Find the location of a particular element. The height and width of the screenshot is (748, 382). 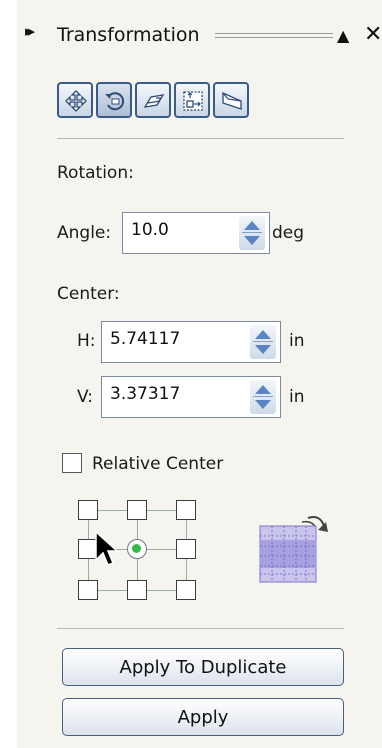

angle-unit: deg is located at coordinates (288, 233).